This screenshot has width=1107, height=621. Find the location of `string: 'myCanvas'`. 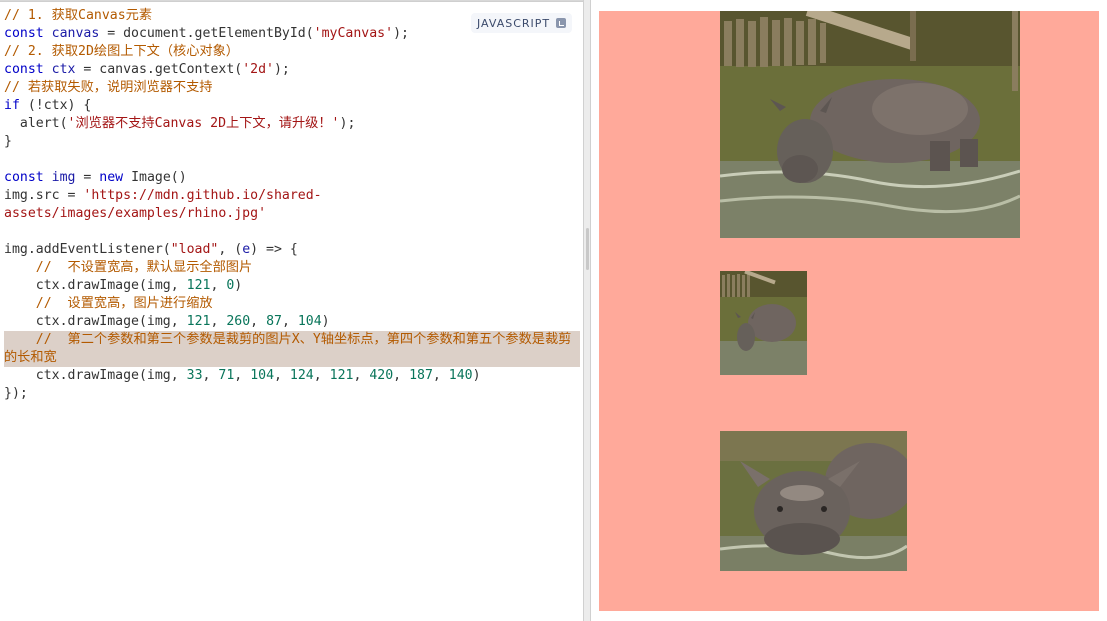

string: 'myCanvas' is located at coordinates (353, 33).